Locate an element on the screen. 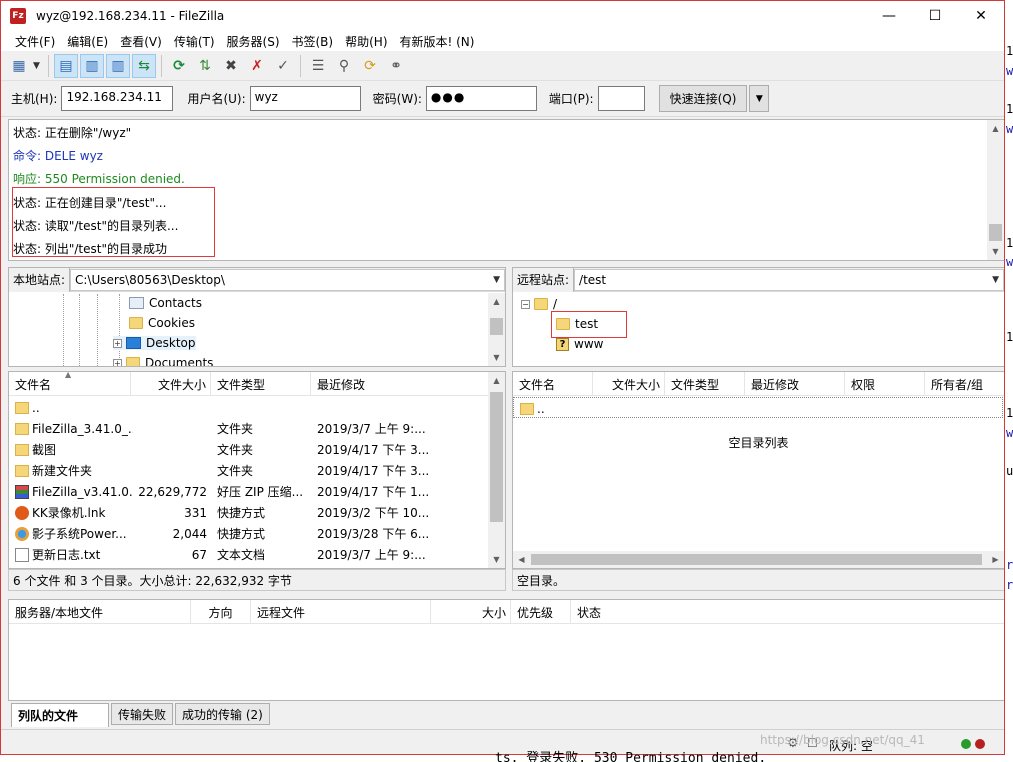 Image resolution: width=1013 pixels, height=762 pixels. menu-new-version: 有新版本! (N) is located at coordinates (437, 41).